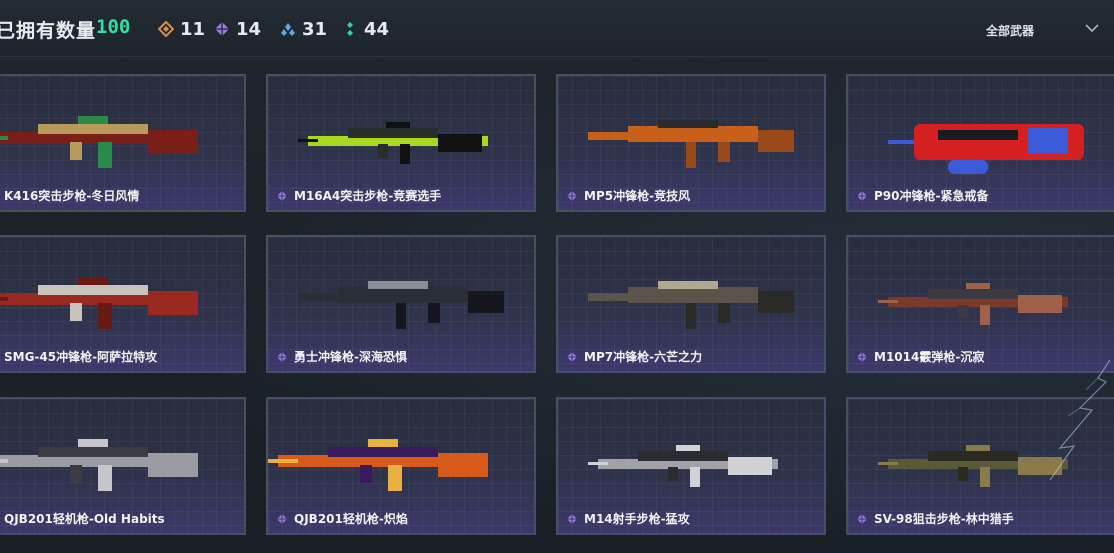  Describe the element at coordinates (350, 29) in the screenshot. I see `green-dots-icon` at that location.